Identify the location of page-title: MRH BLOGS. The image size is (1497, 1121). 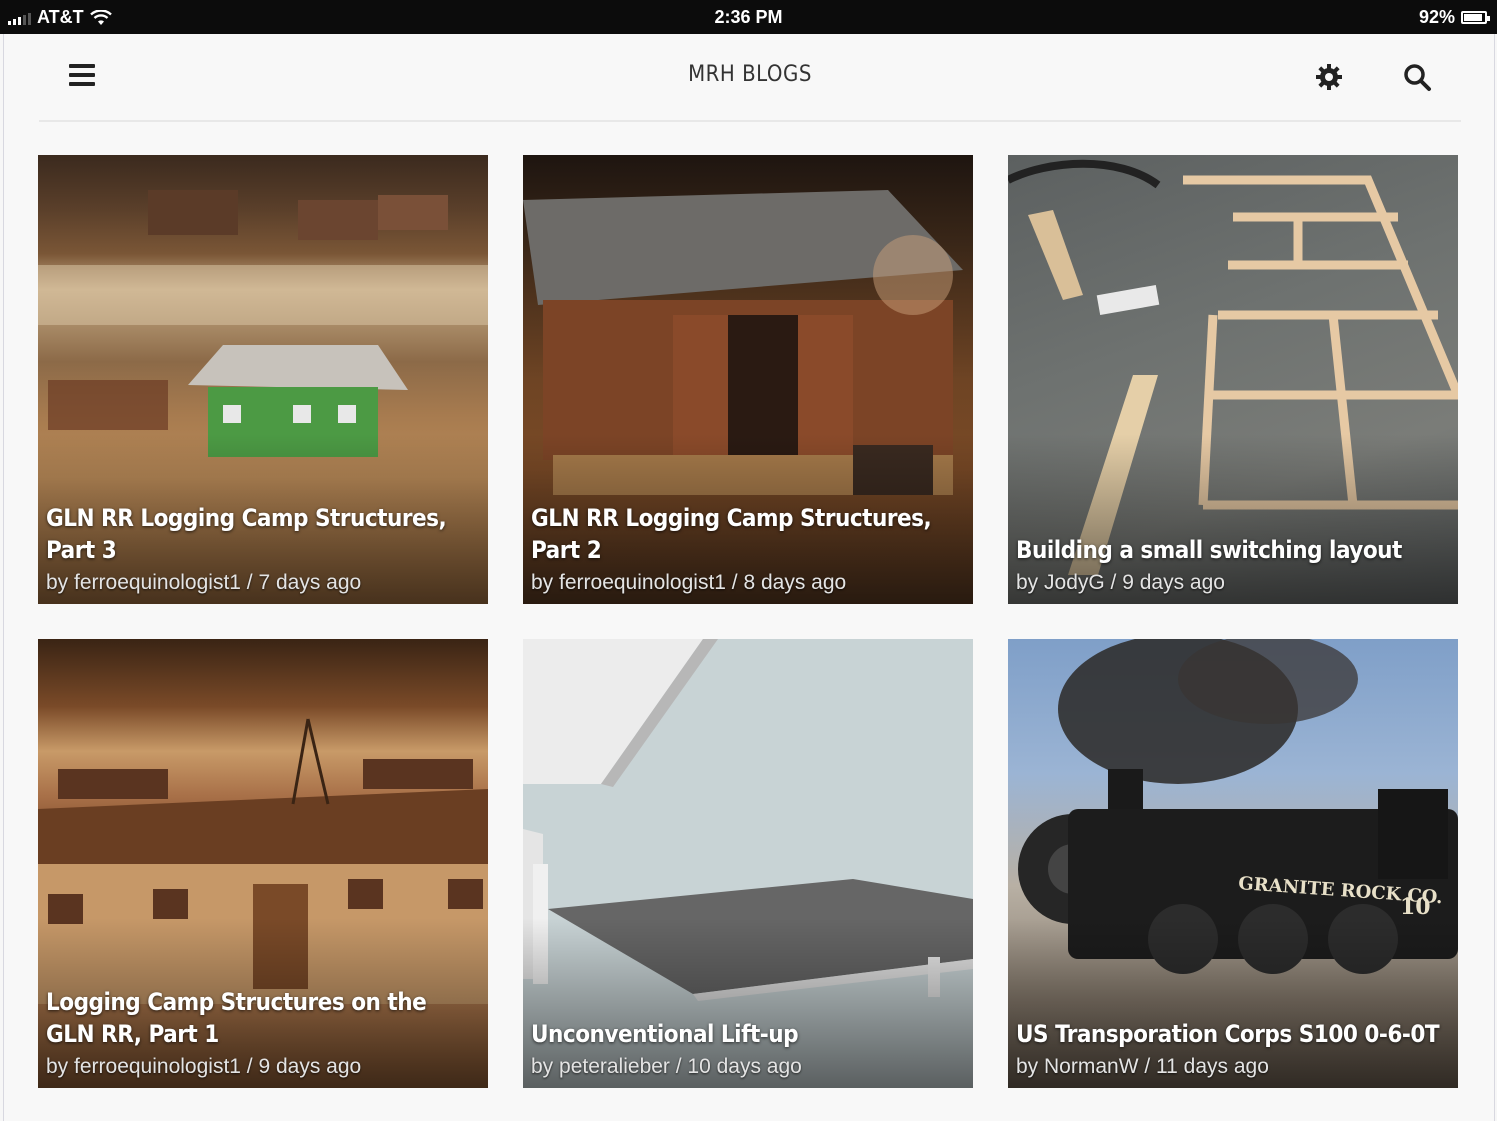
(750, 74).